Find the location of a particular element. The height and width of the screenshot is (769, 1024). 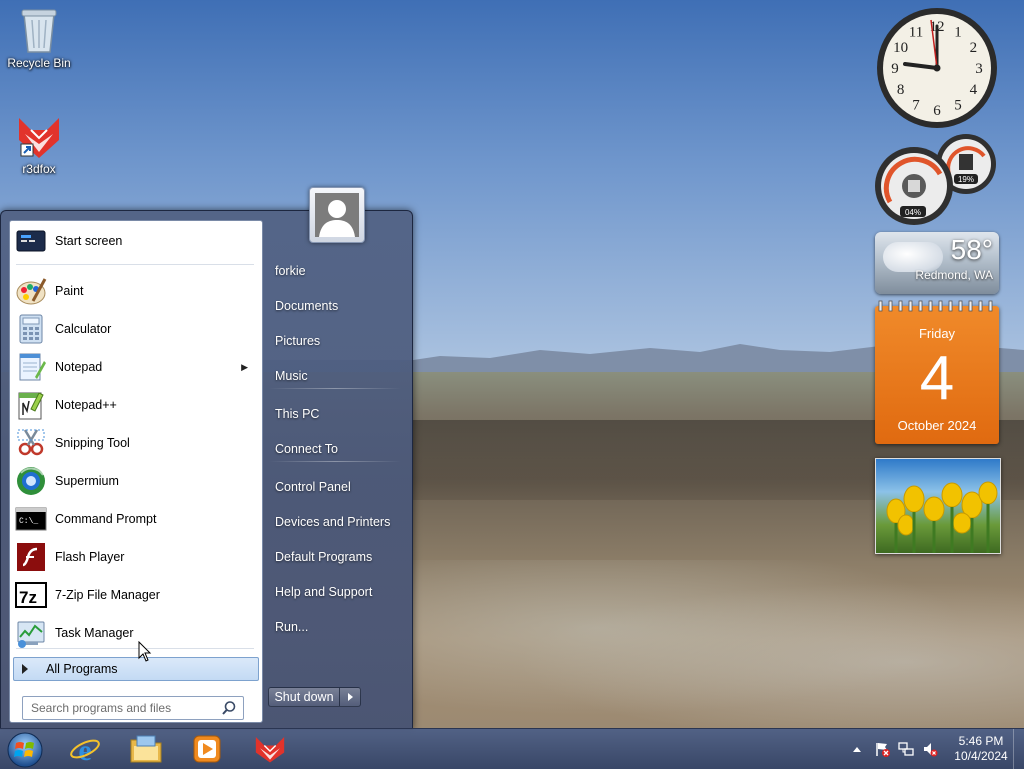

command-prompt-icon: C:\_ is located at coordinates (31, 519).